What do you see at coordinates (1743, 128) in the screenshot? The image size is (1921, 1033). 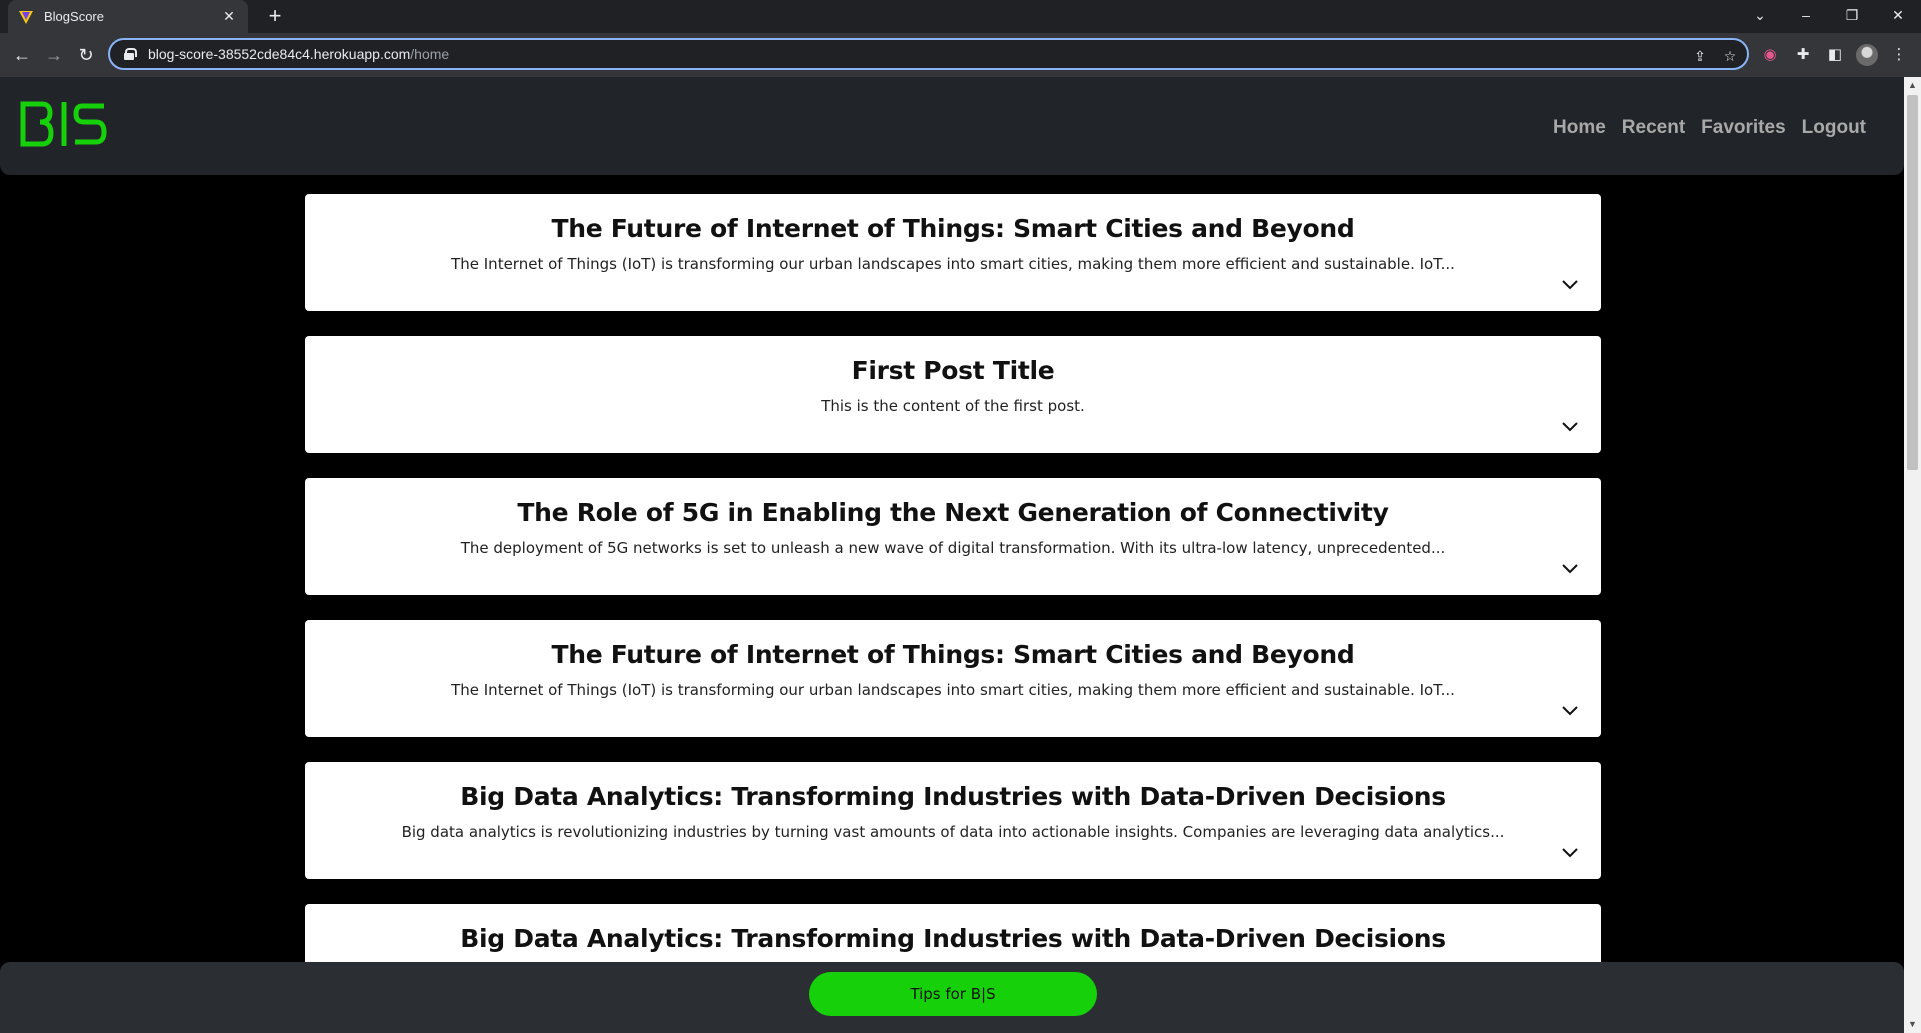 I see `nav-favorites-link: Favorites` at bounding box center [1743, 128].